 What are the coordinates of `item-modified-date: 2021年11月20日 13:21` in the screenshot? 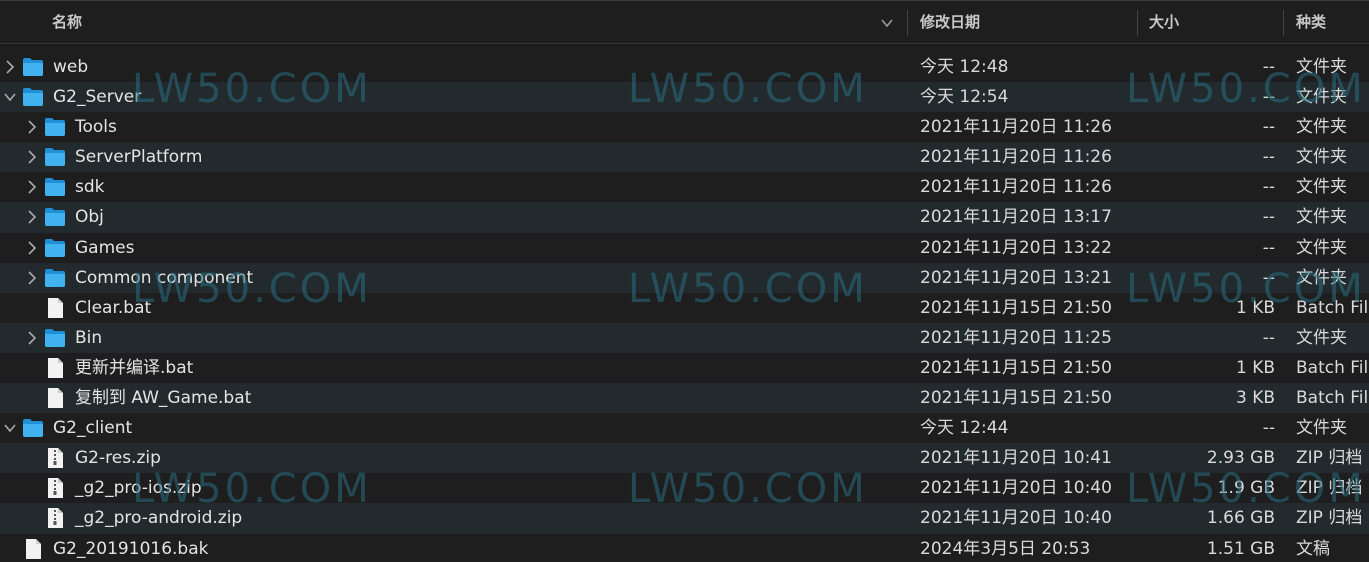 It's located at (1016, 277).